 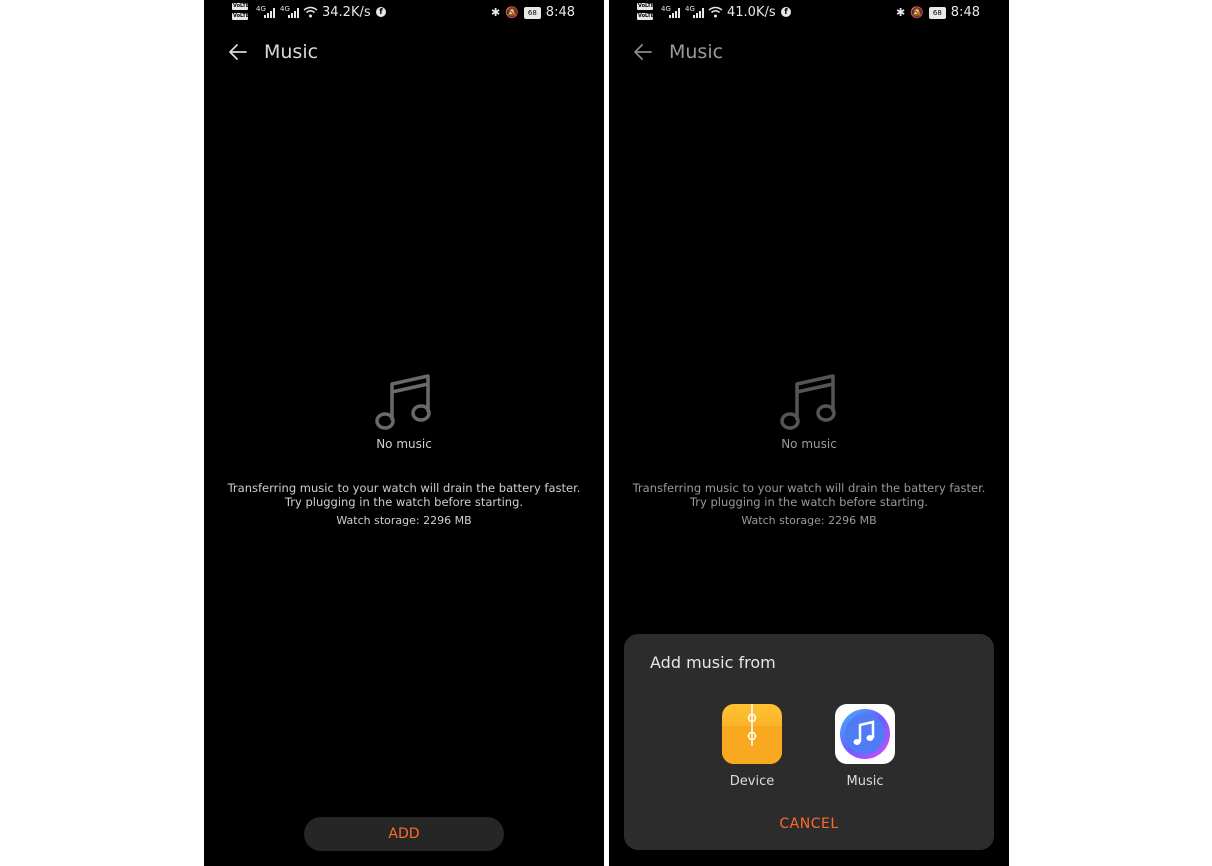 I want to click on option-device: Device, so click(x=752, y=746).